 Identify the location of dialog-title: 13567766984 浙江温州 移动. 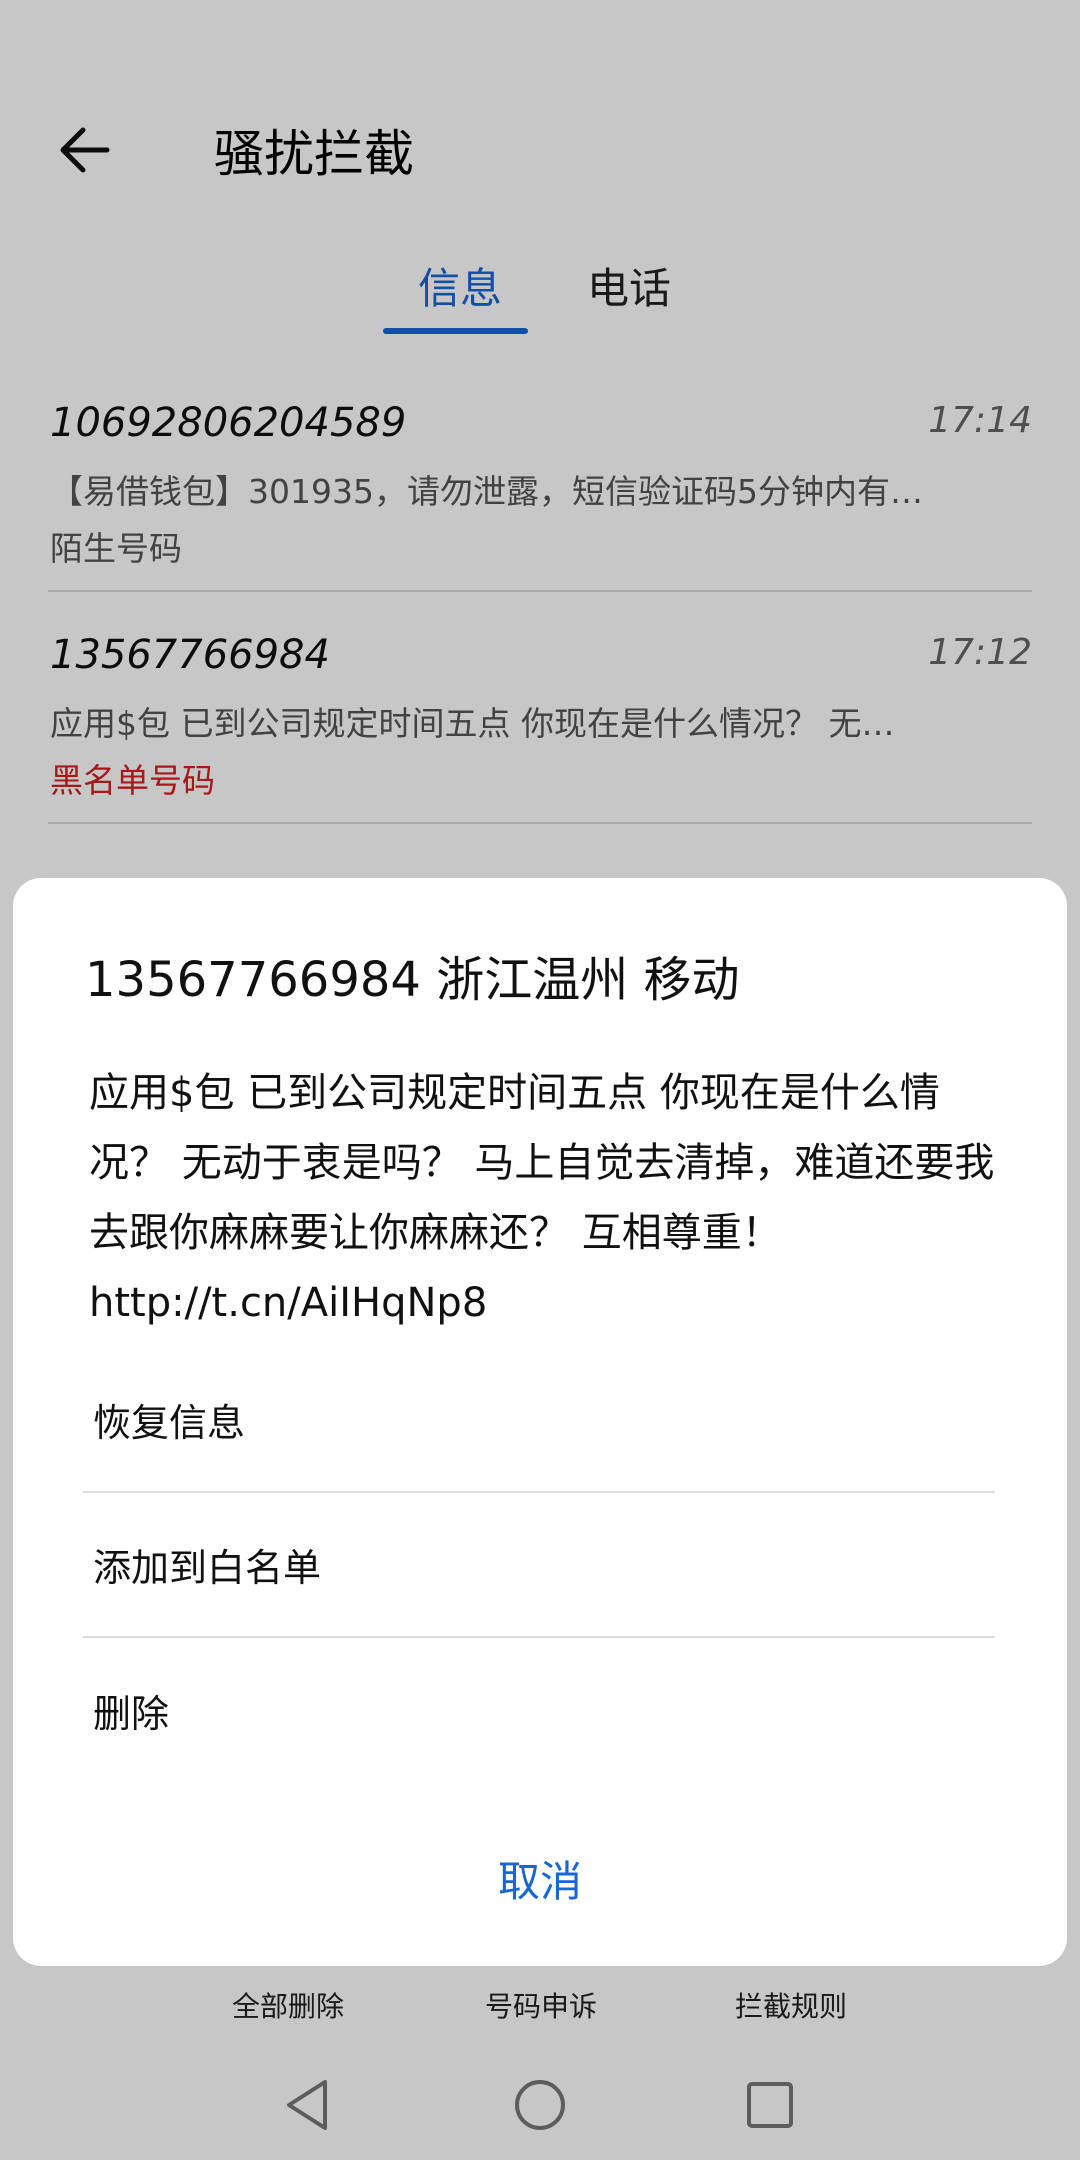
(412, 980).